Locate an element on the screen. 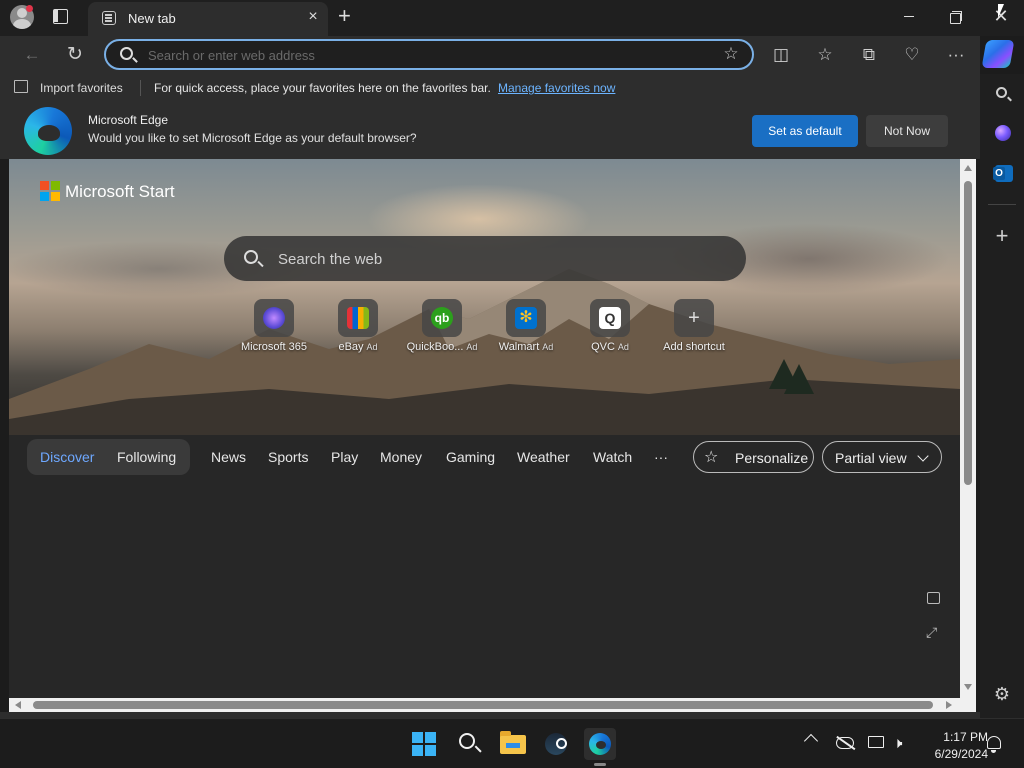 The width and height of the screenshot is (1024, 768). clock-time: 1:17 PM is located at coordinates (963, 737).